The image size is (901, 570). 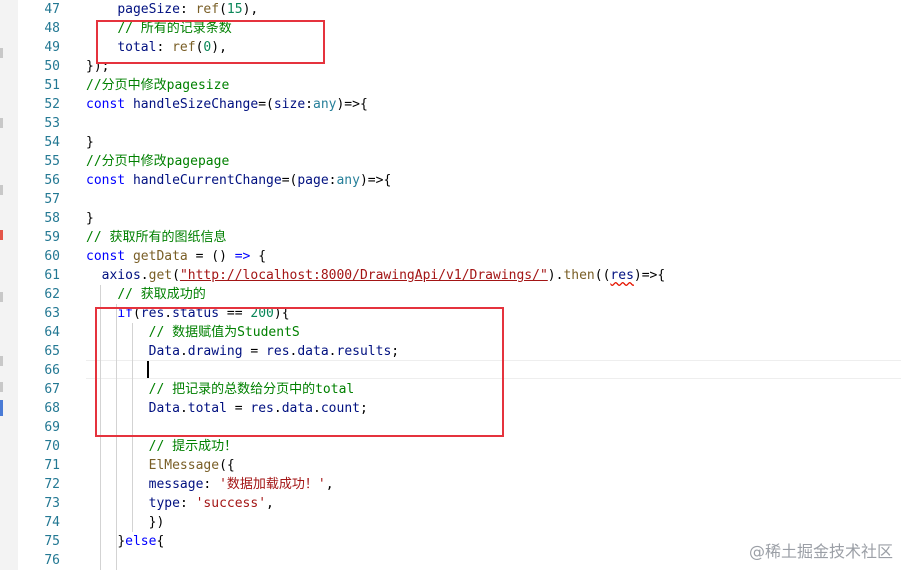 I want to click on line-number: 49, so click(x=52, y=47).